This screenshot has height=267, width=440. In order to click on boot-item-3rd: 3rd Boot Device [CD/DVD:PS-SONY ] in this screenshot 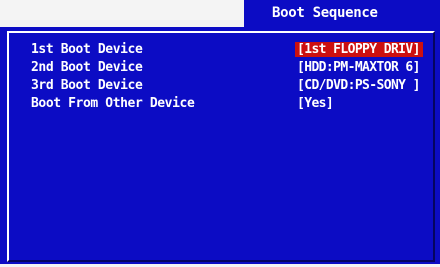, I will do `click(221, 85)`.